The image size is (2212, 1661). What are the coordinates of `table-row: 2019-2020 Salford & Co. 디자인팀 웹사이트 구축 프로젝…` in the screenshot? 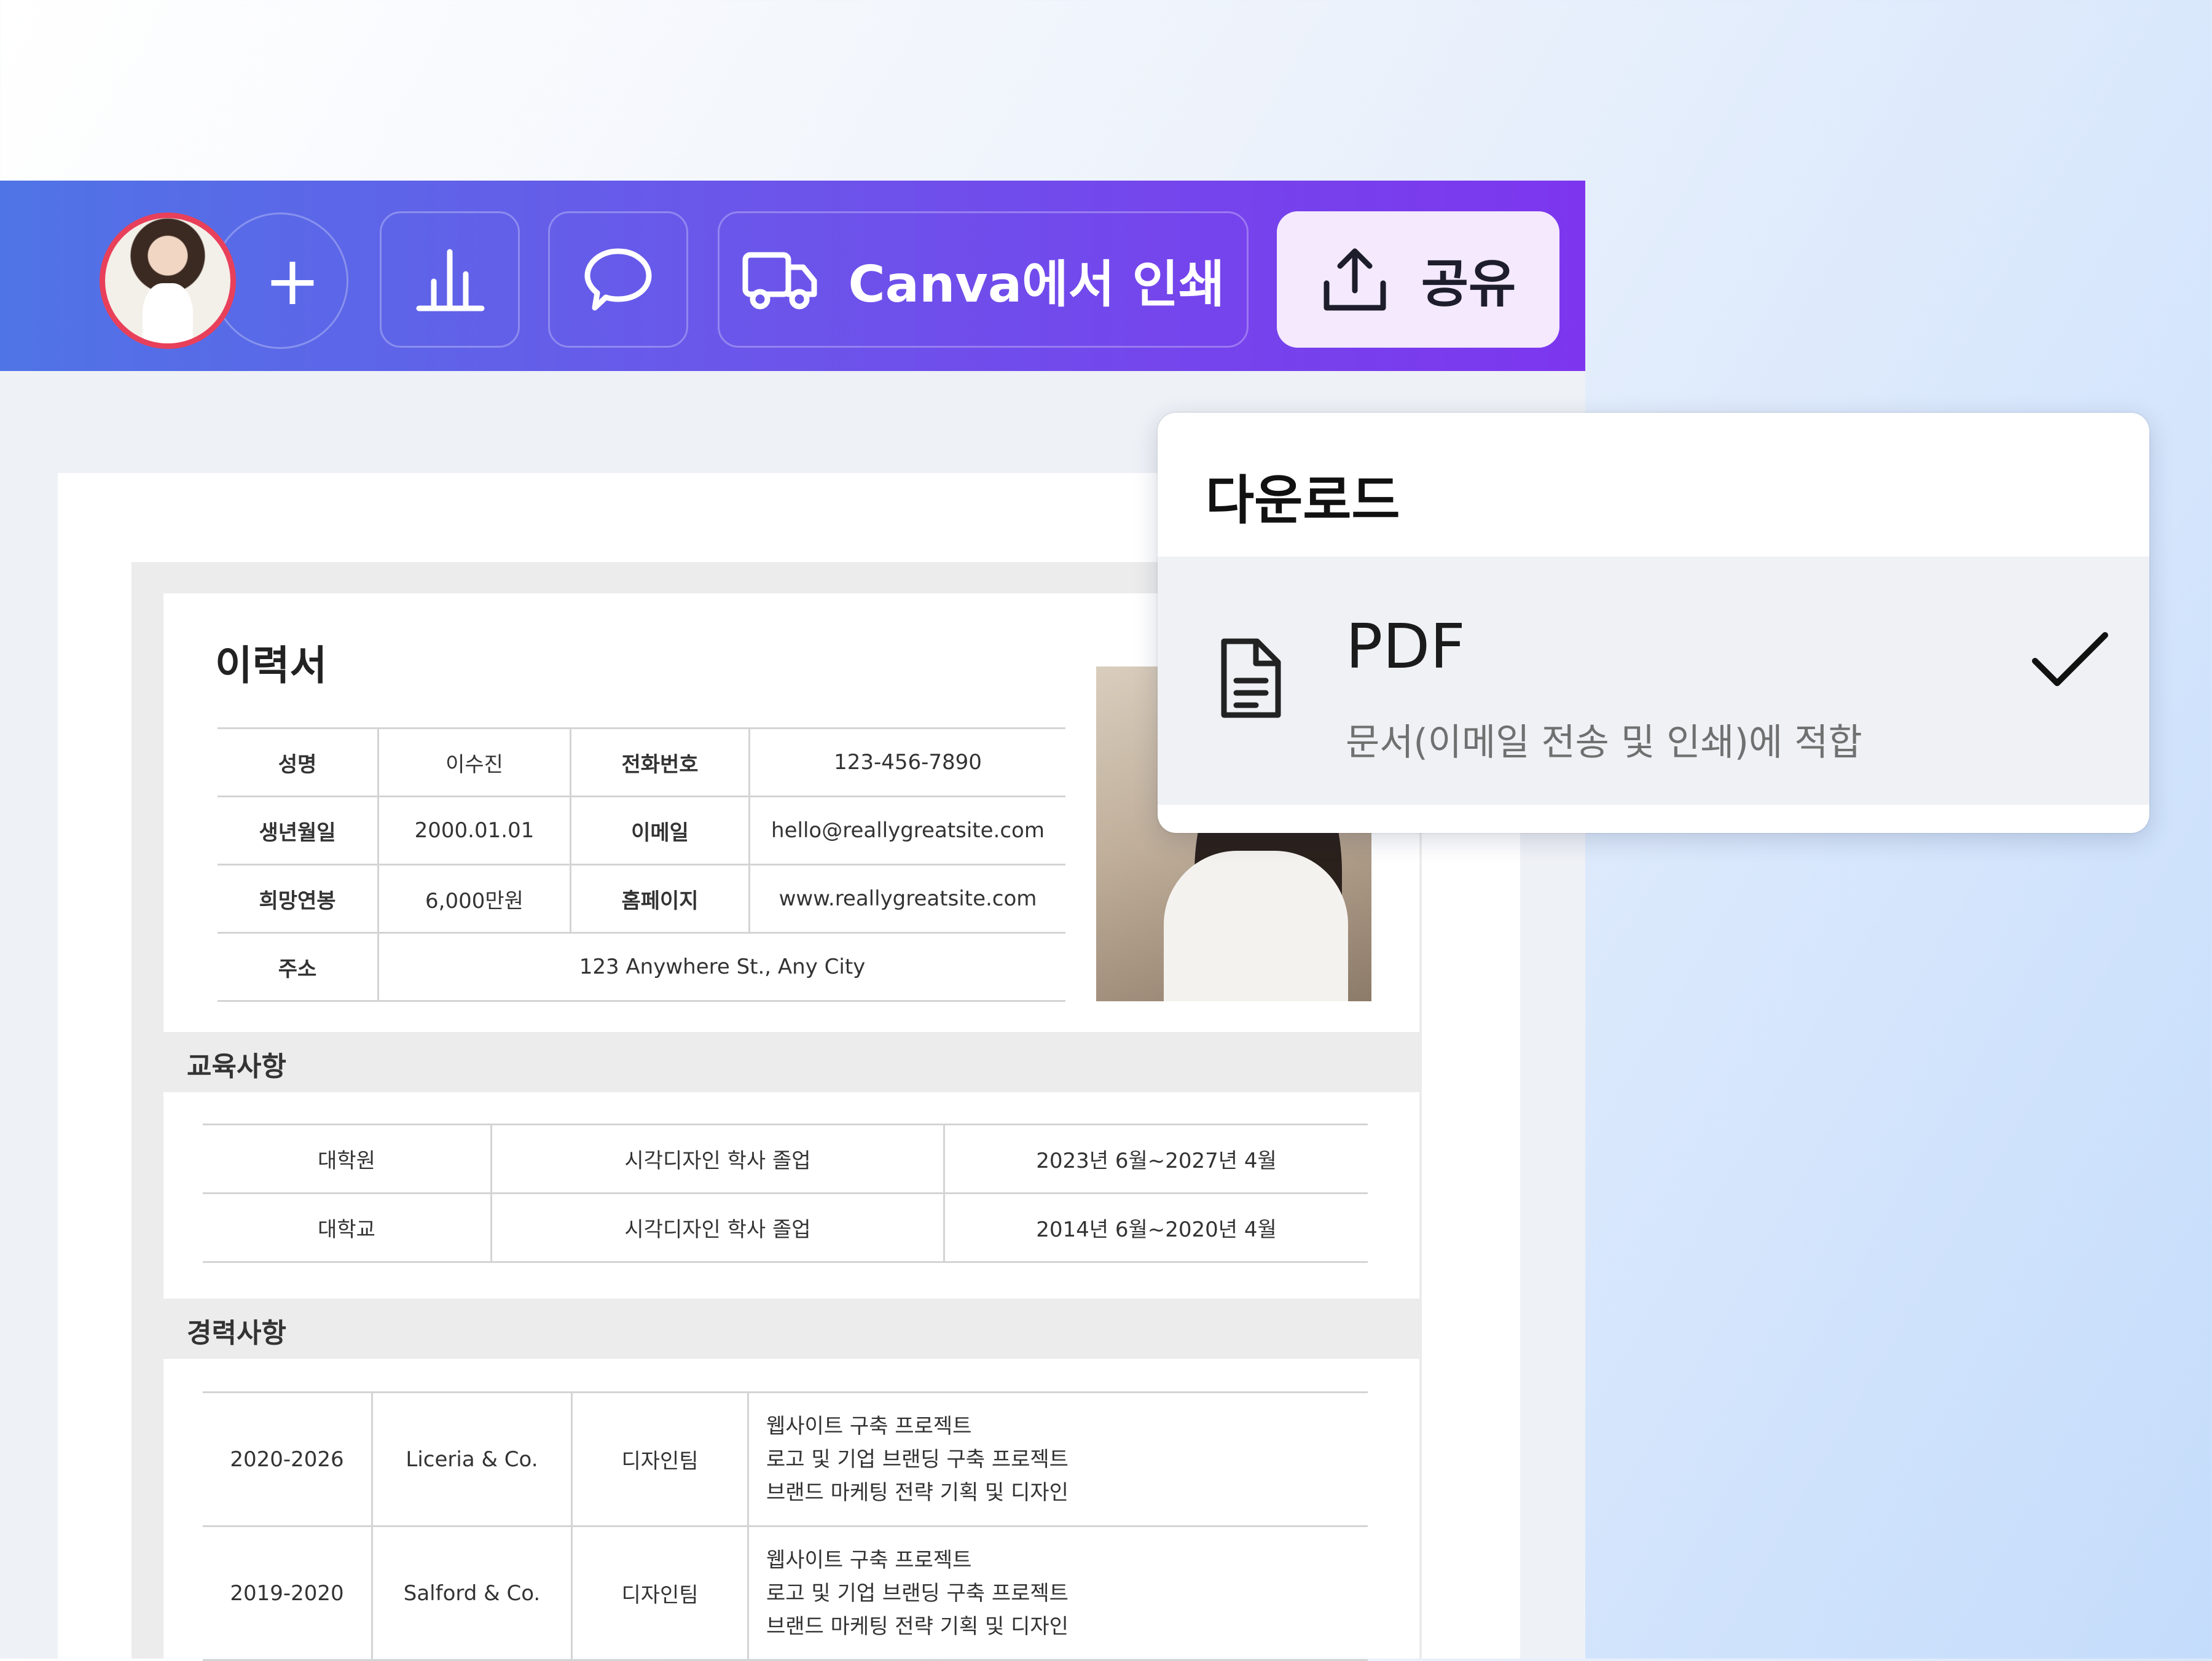 It's located at (785, 1593).